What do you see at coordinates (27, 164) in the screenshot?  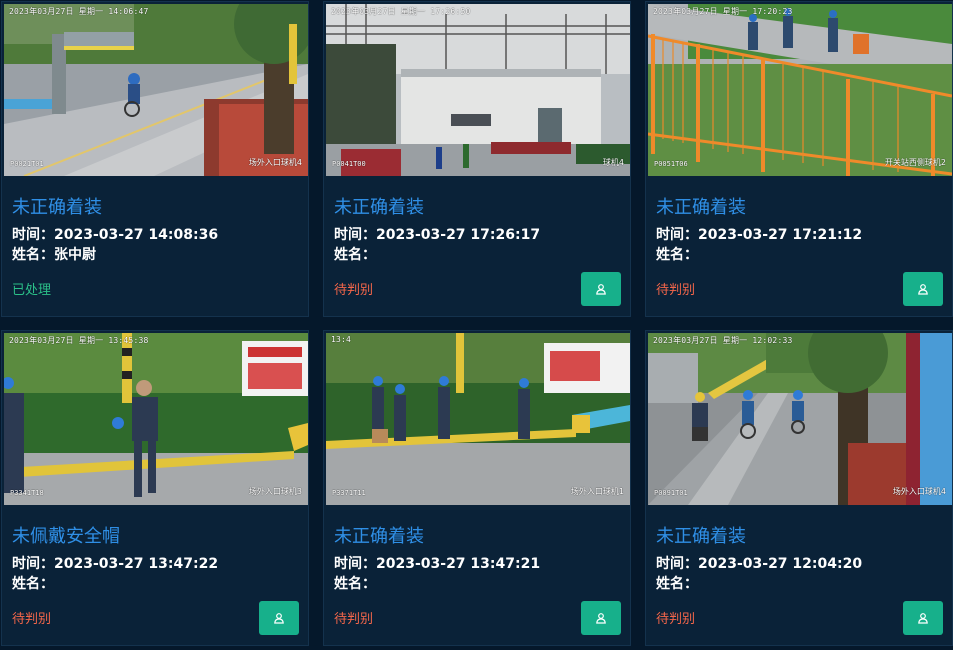 I see `osd-device-id: P0021T01` at bounding box center [27, 164].